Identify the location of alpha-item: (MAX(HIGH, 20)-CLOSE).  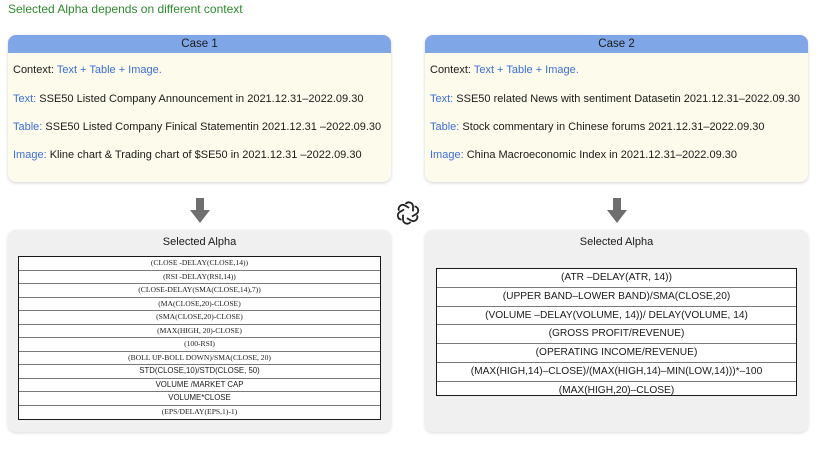
(199, 331).